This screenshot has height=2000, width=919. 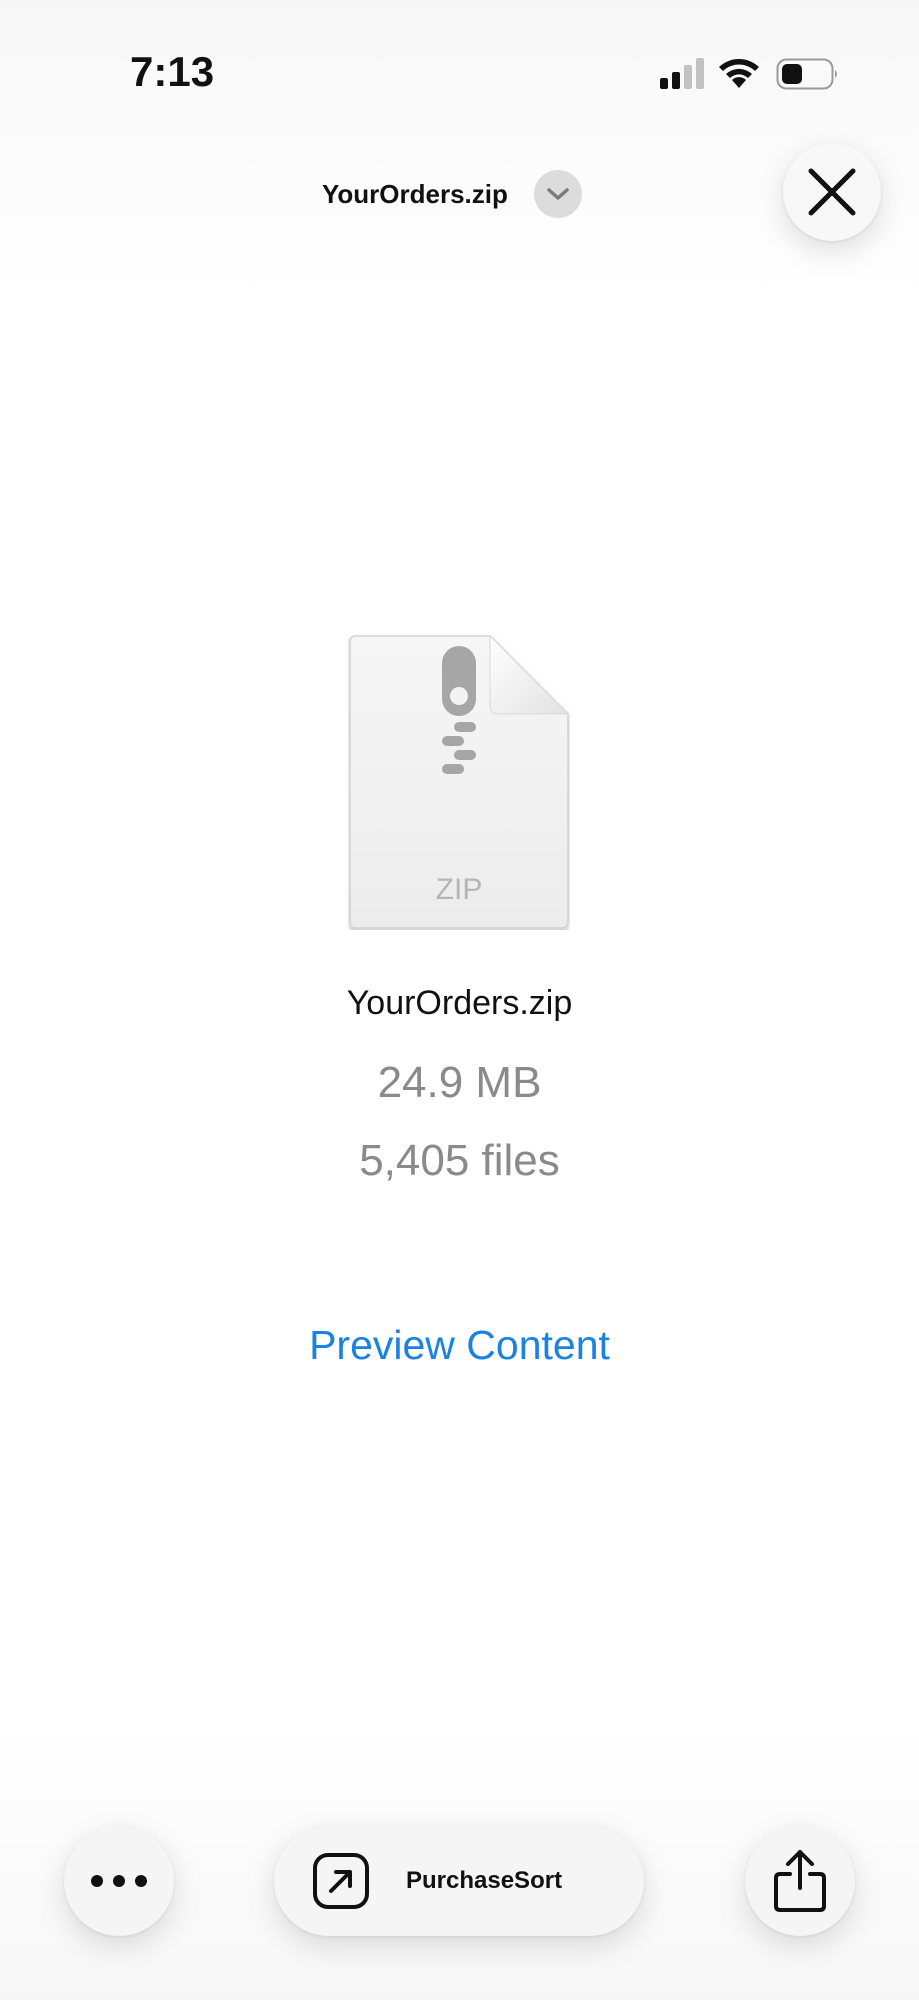 What do you see at coordinates (484, 1880) in the screenshot?
I see `open-in-app-label: PurchaseSort` at bounding box center [484, 1880].